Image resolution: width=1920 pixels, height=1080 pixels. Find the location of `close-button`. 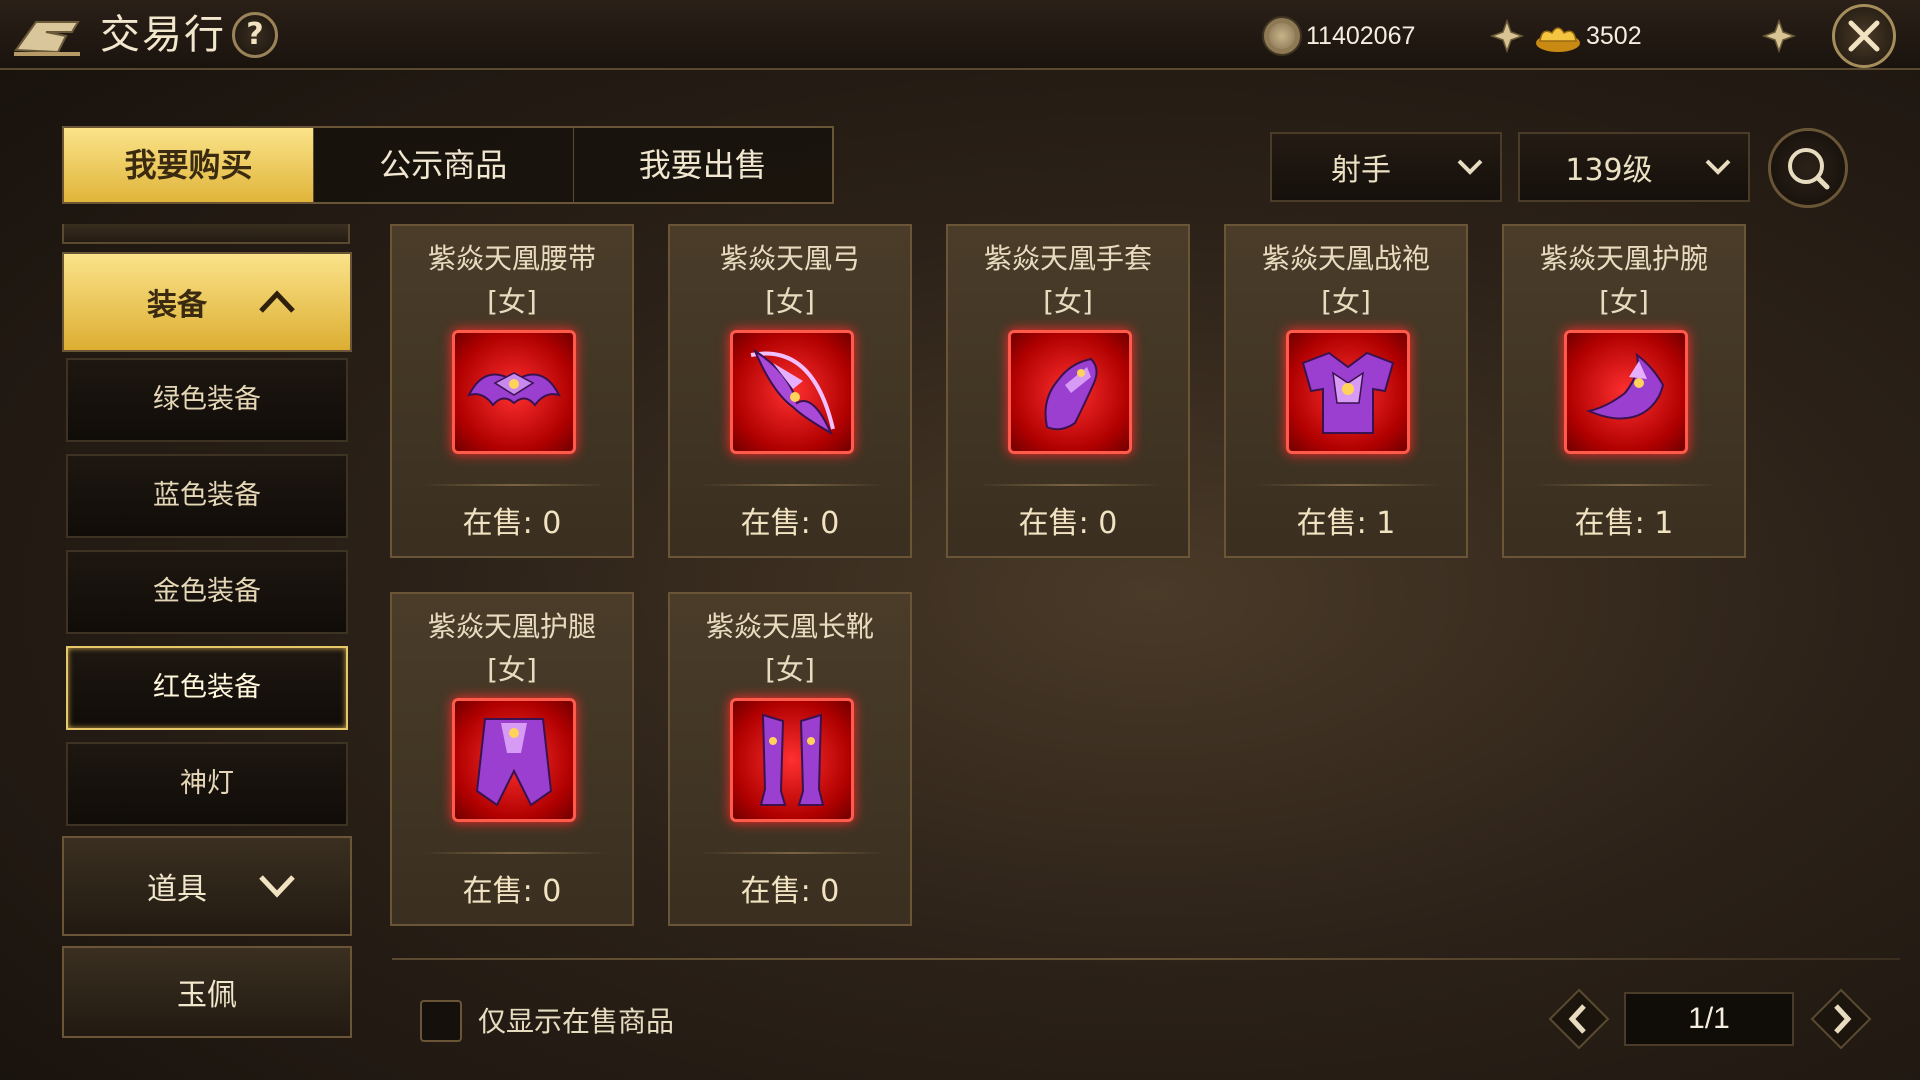

close-button is located at coordinates (1864, 36).